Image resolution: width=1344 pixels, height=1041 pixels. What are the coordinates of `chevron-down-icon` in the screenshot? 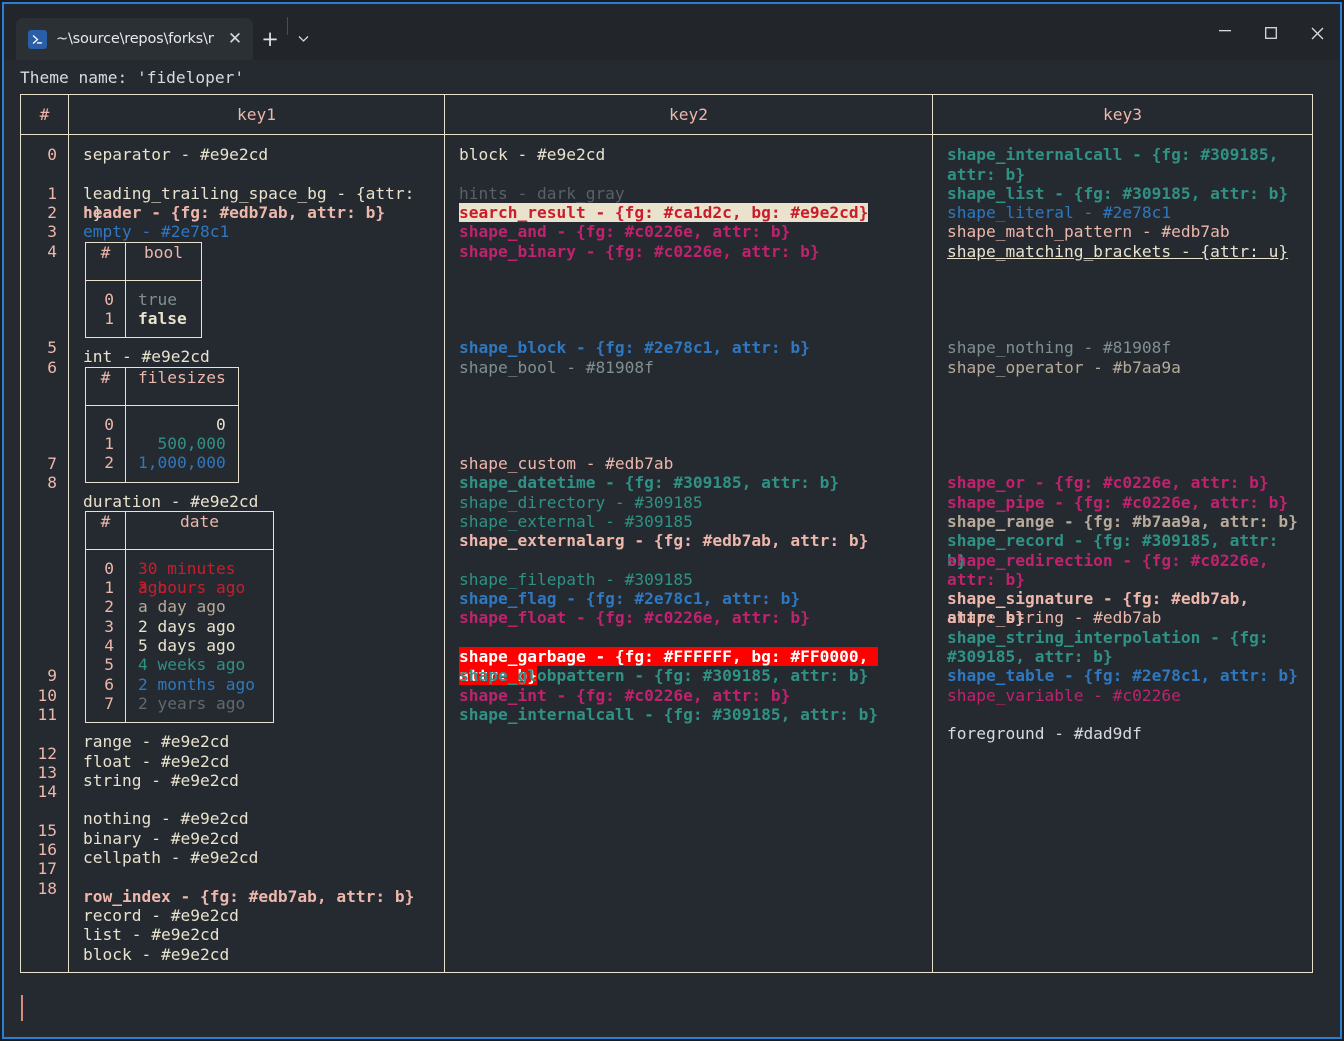 It's located at (303, 39).